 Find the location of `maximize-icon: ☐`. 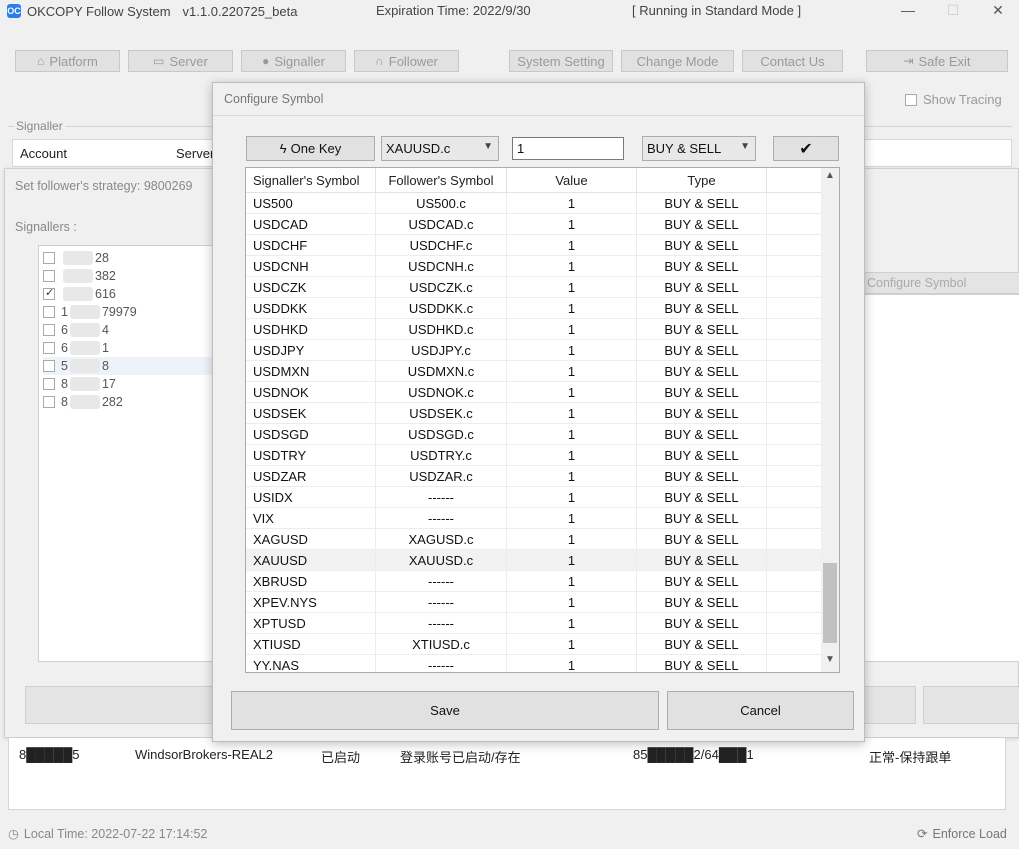

maximize-icon: ☐ is located at coordinates (953, 10).